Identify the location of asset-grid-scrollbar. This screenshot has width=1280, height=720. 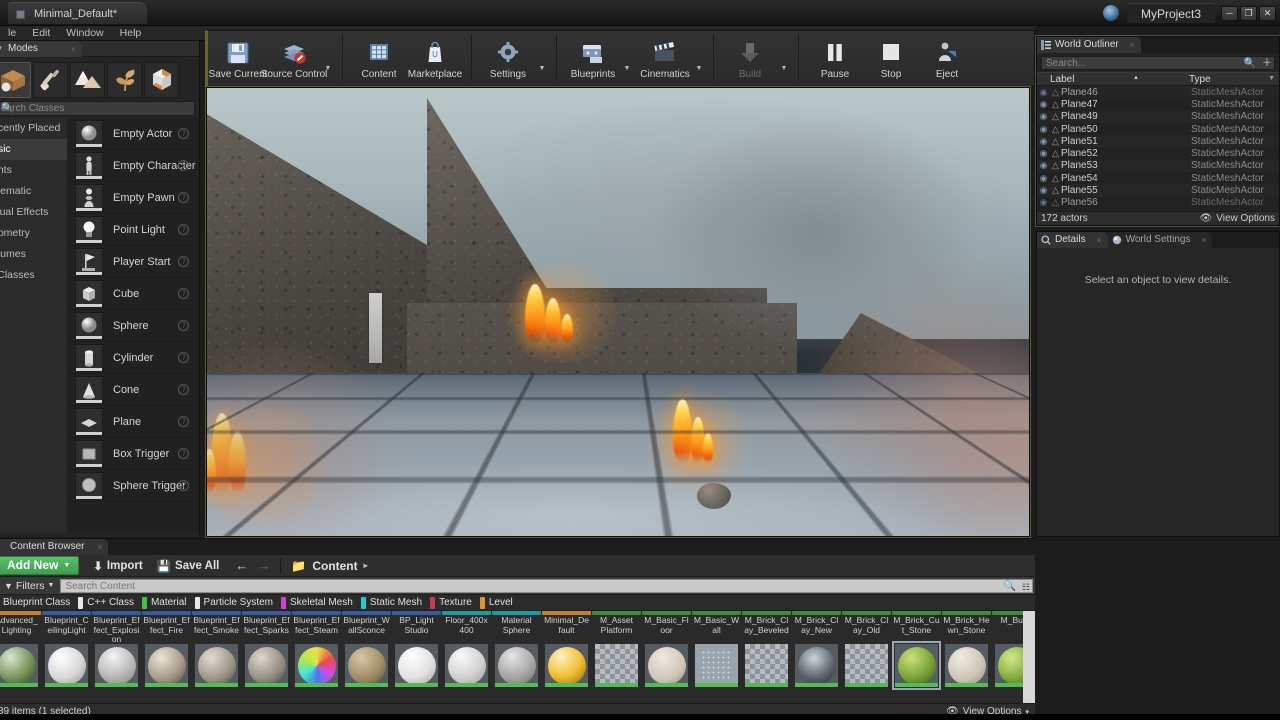
(1029, 657).